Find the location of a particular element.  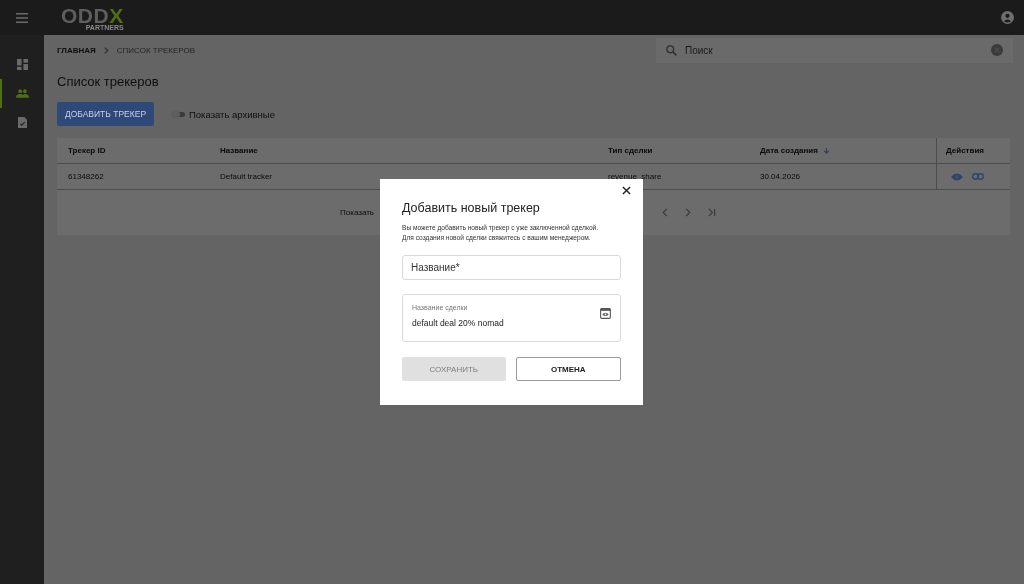

preview-icon is located at coordinates (605, 313).